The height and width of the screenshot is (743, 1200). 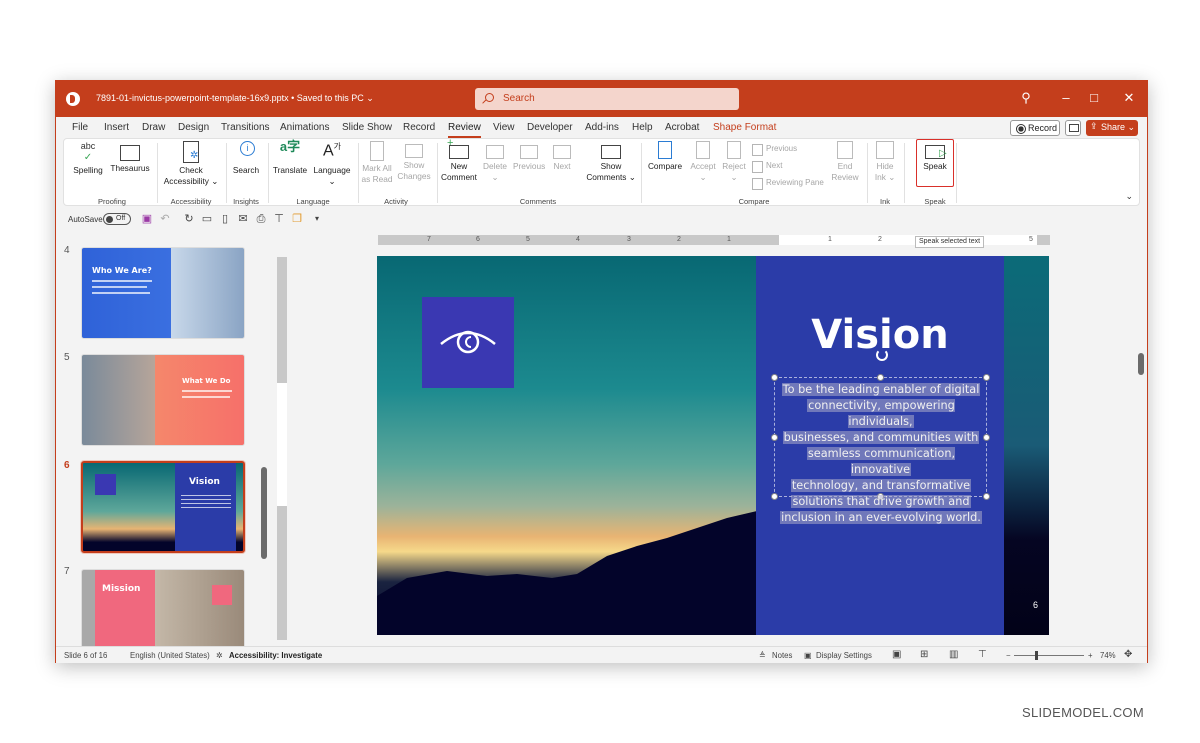 I want to click on copy-format-icon: ❐, so click(x=297, y=219).